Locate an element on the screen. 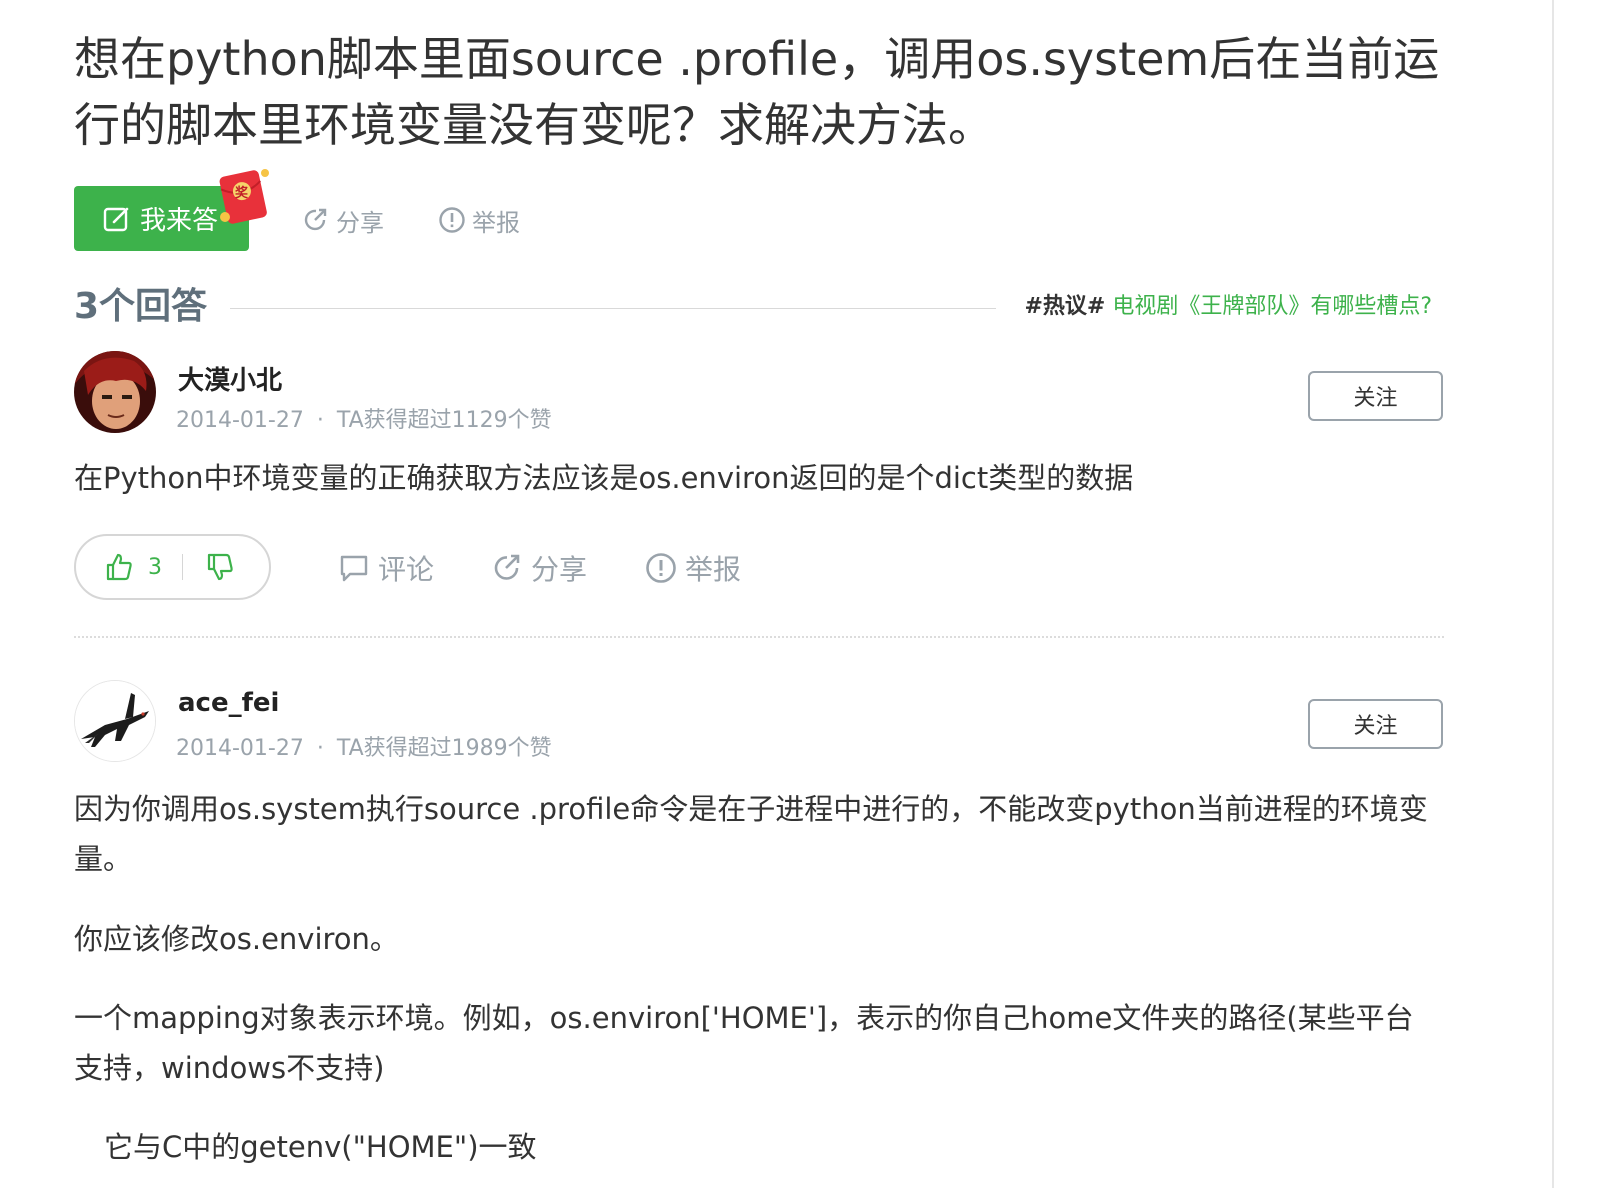 Image resolution: width=1614 pixels, height=1188 pixels. comment-button: 评论 is located at coordinates (386, 568).